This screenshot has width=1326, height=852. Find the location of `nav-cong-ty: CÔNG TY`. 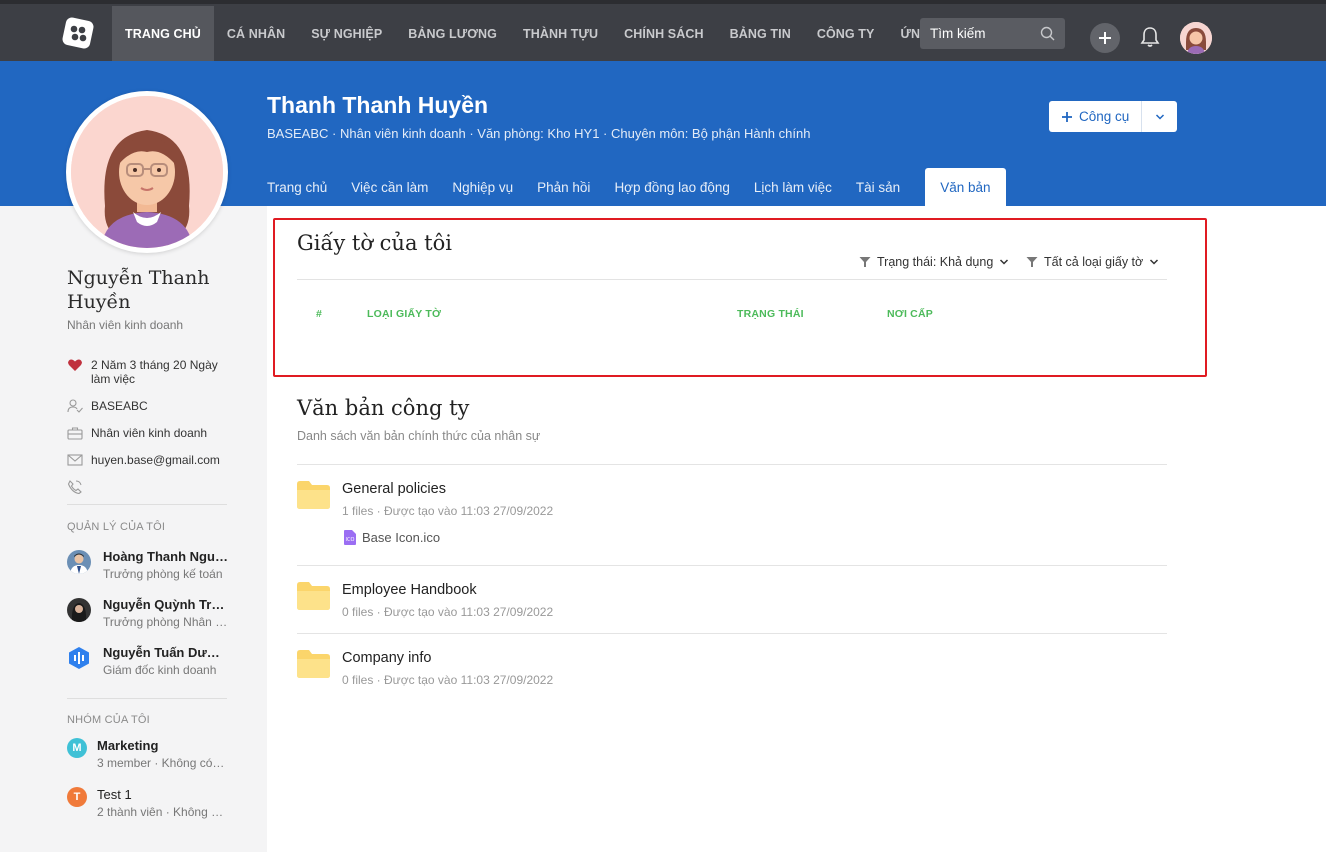

nav-cong-ty: CÔNG TY is located at coordinates (846, 33).